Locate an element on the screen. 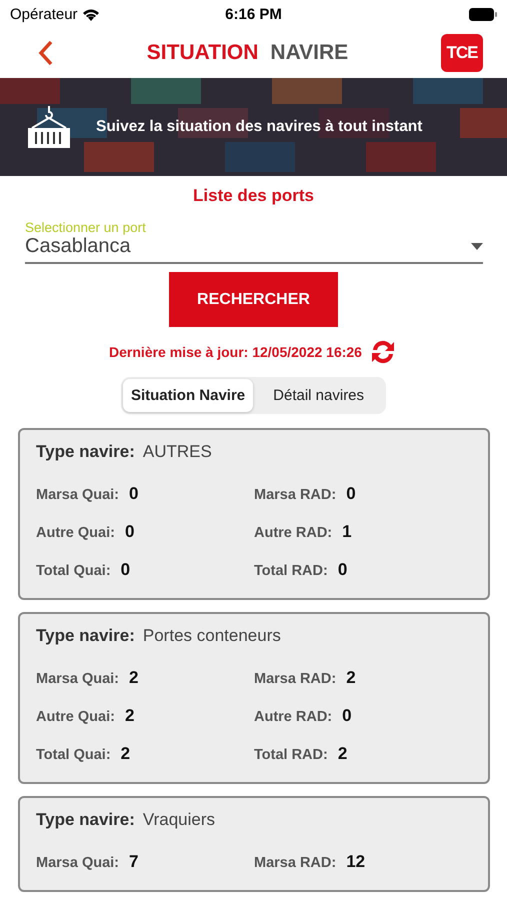  carrier-name: Opérateur is located at coordinates (44, 14).